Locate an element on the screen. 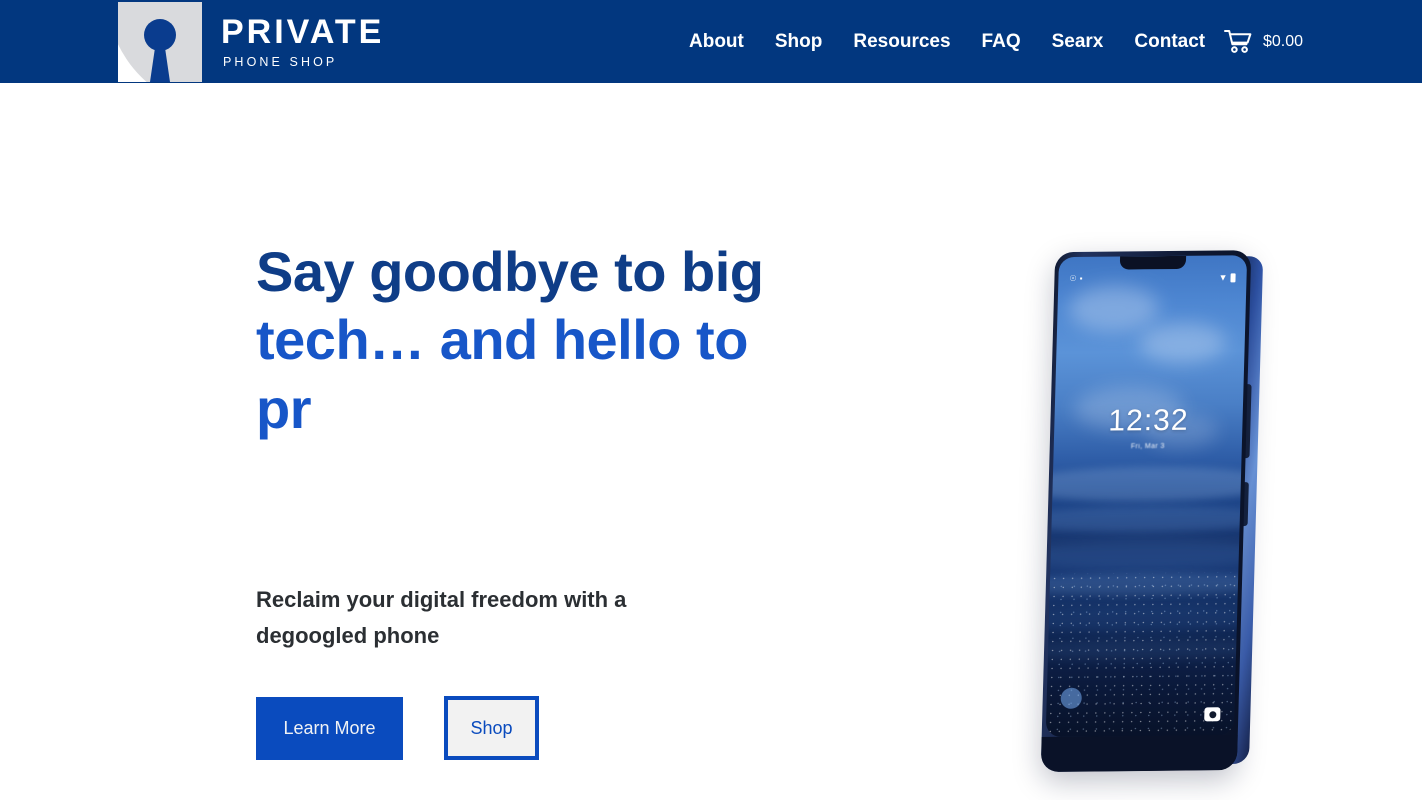 The width and height of the screenshot is (1422, 800). keyhole-logo-icon is located at coordinates (160, 41).